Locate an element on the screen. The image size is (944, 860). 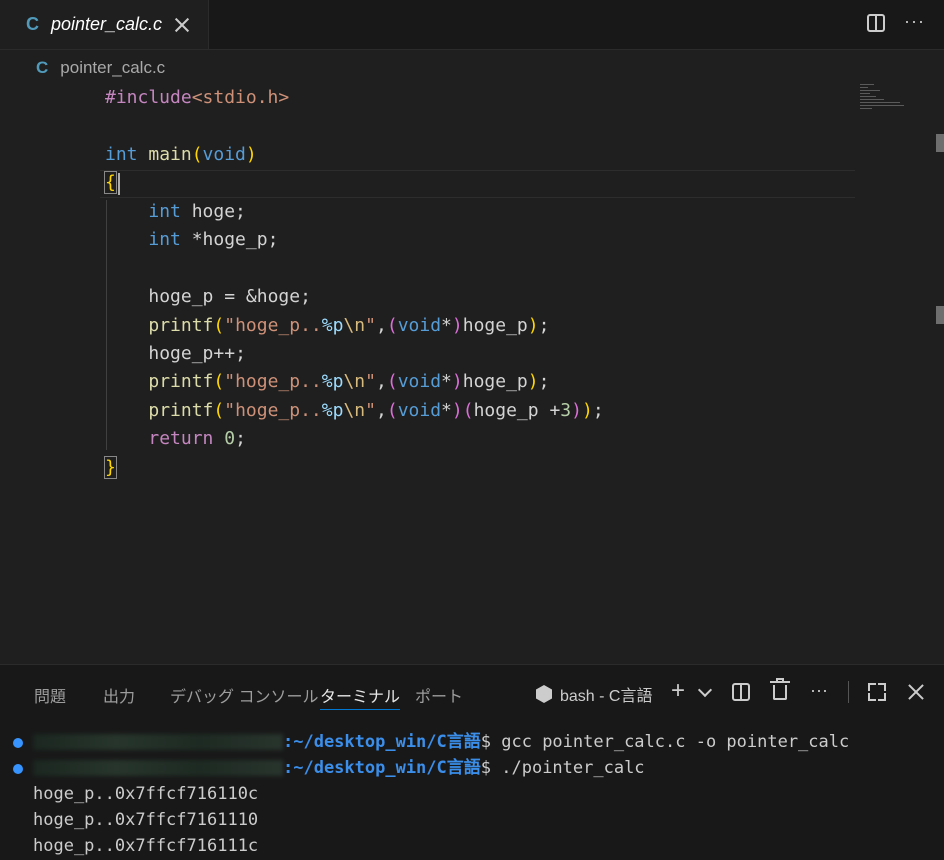
code-line: 1 #include<stdio.h> is located at coordinates (430, 98).